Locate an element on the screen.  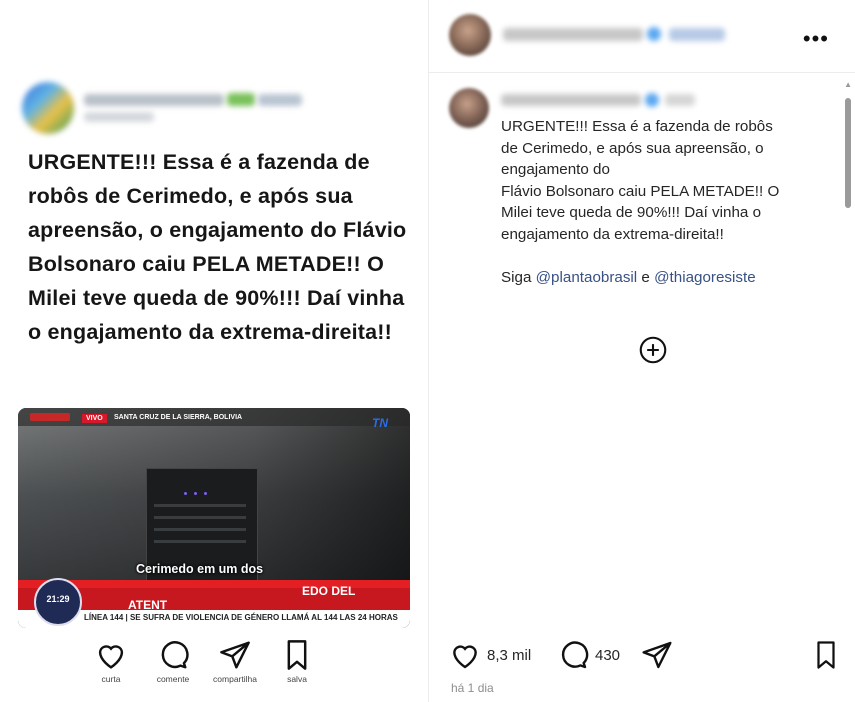
caption-line: Flávio Bolsonaro caiu PELA METADE!! O is located at coordinates (640, 191).